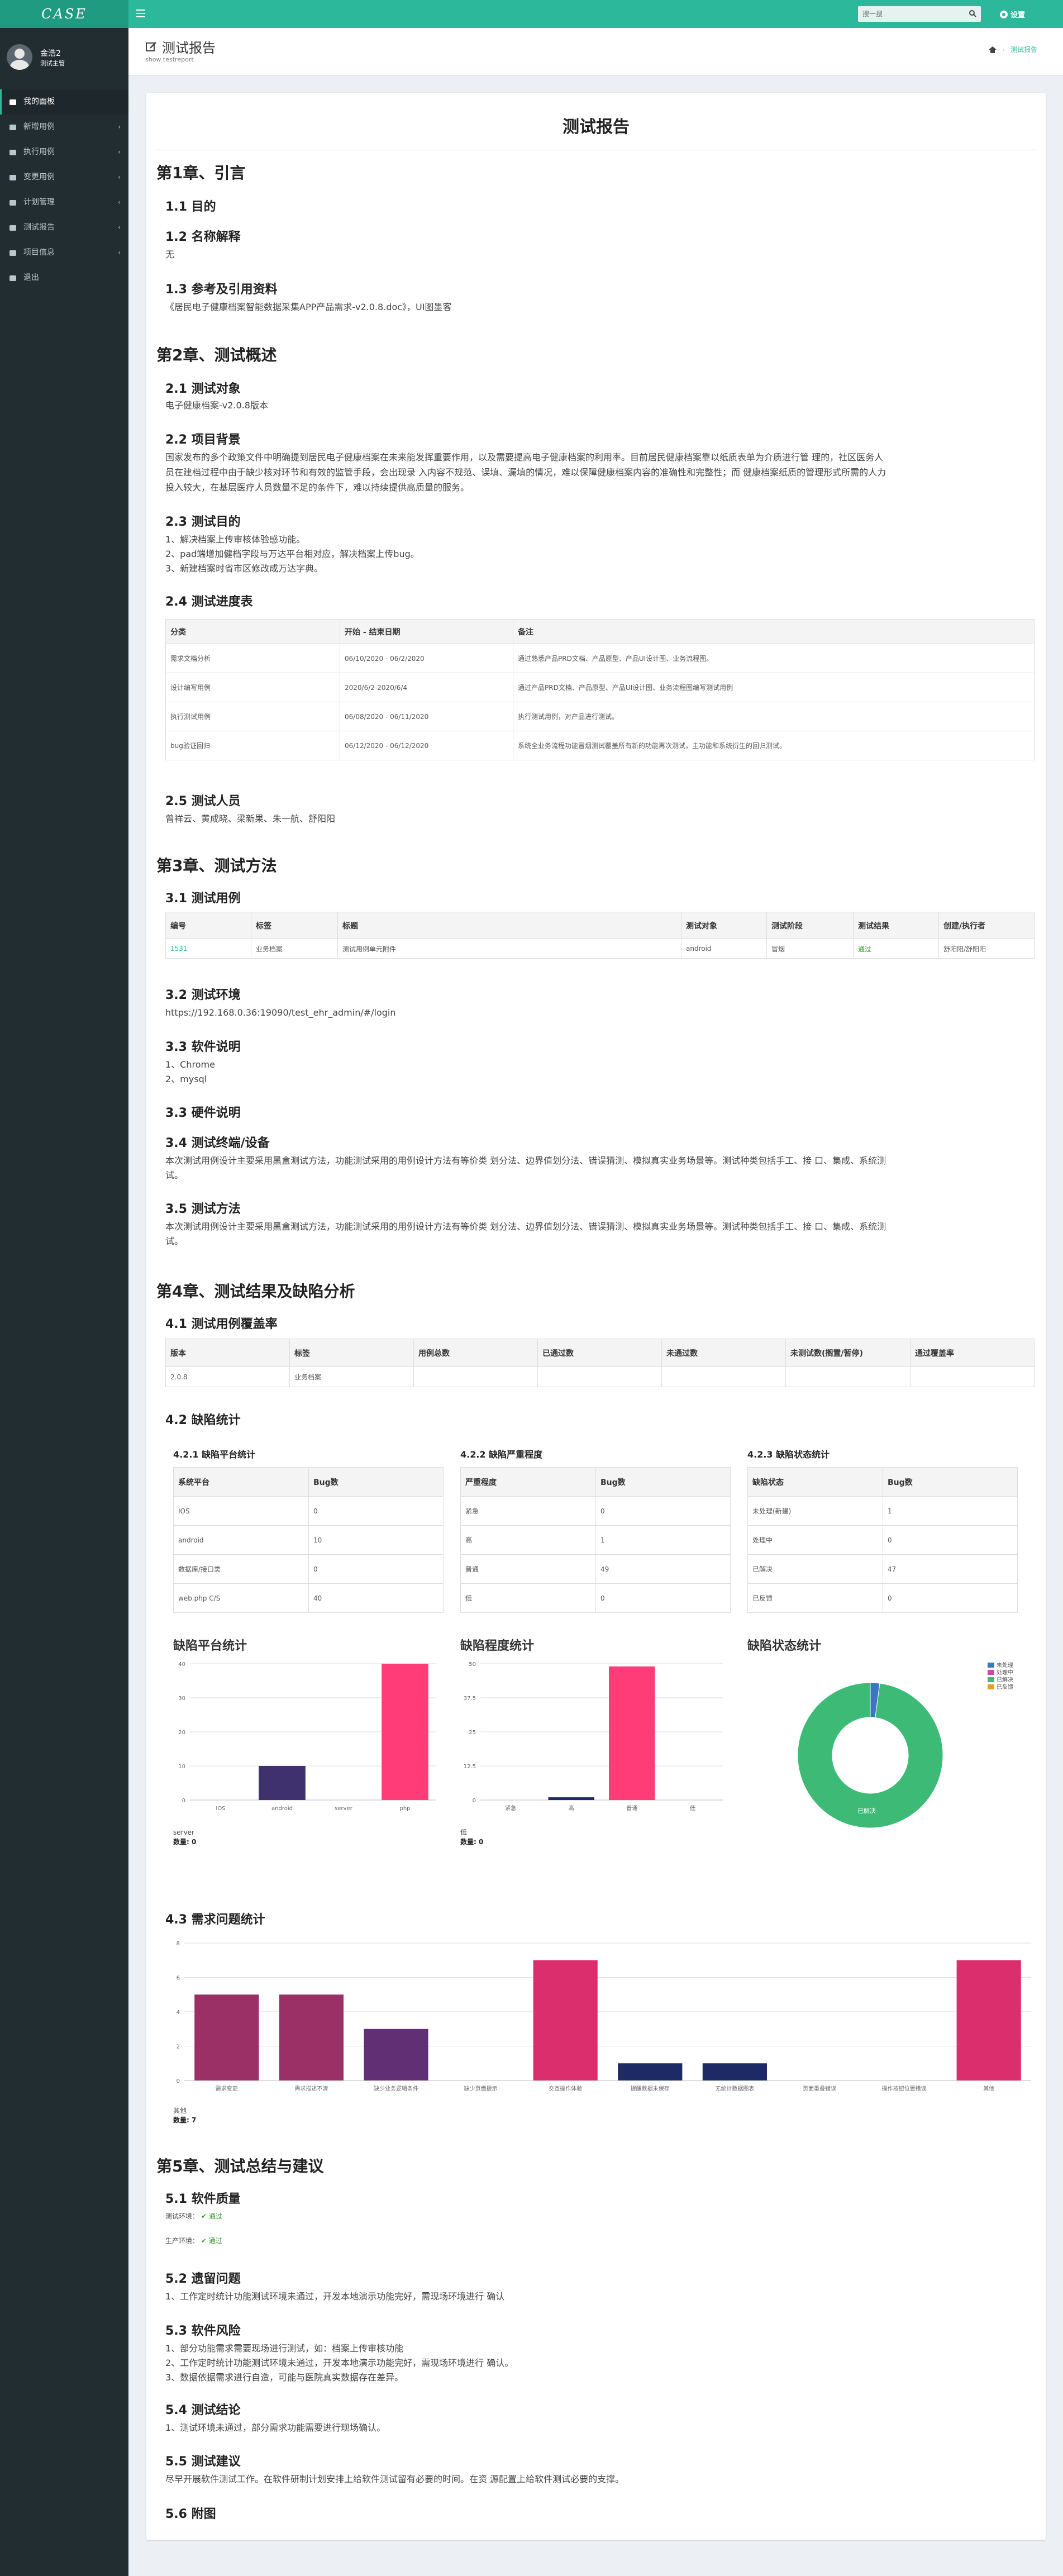  Describe the element at coordinates (64, 252) in the screenshot. I see `sidebar-item-6: 项目信息 ‹` at that location.